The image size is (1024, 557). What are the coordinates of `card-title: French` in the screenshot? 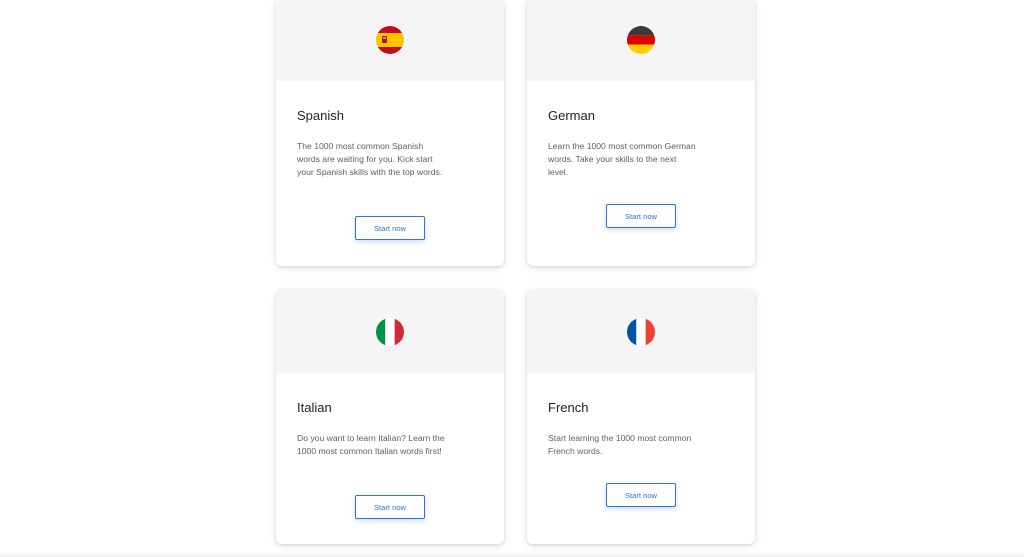 It's located at (568, 407).